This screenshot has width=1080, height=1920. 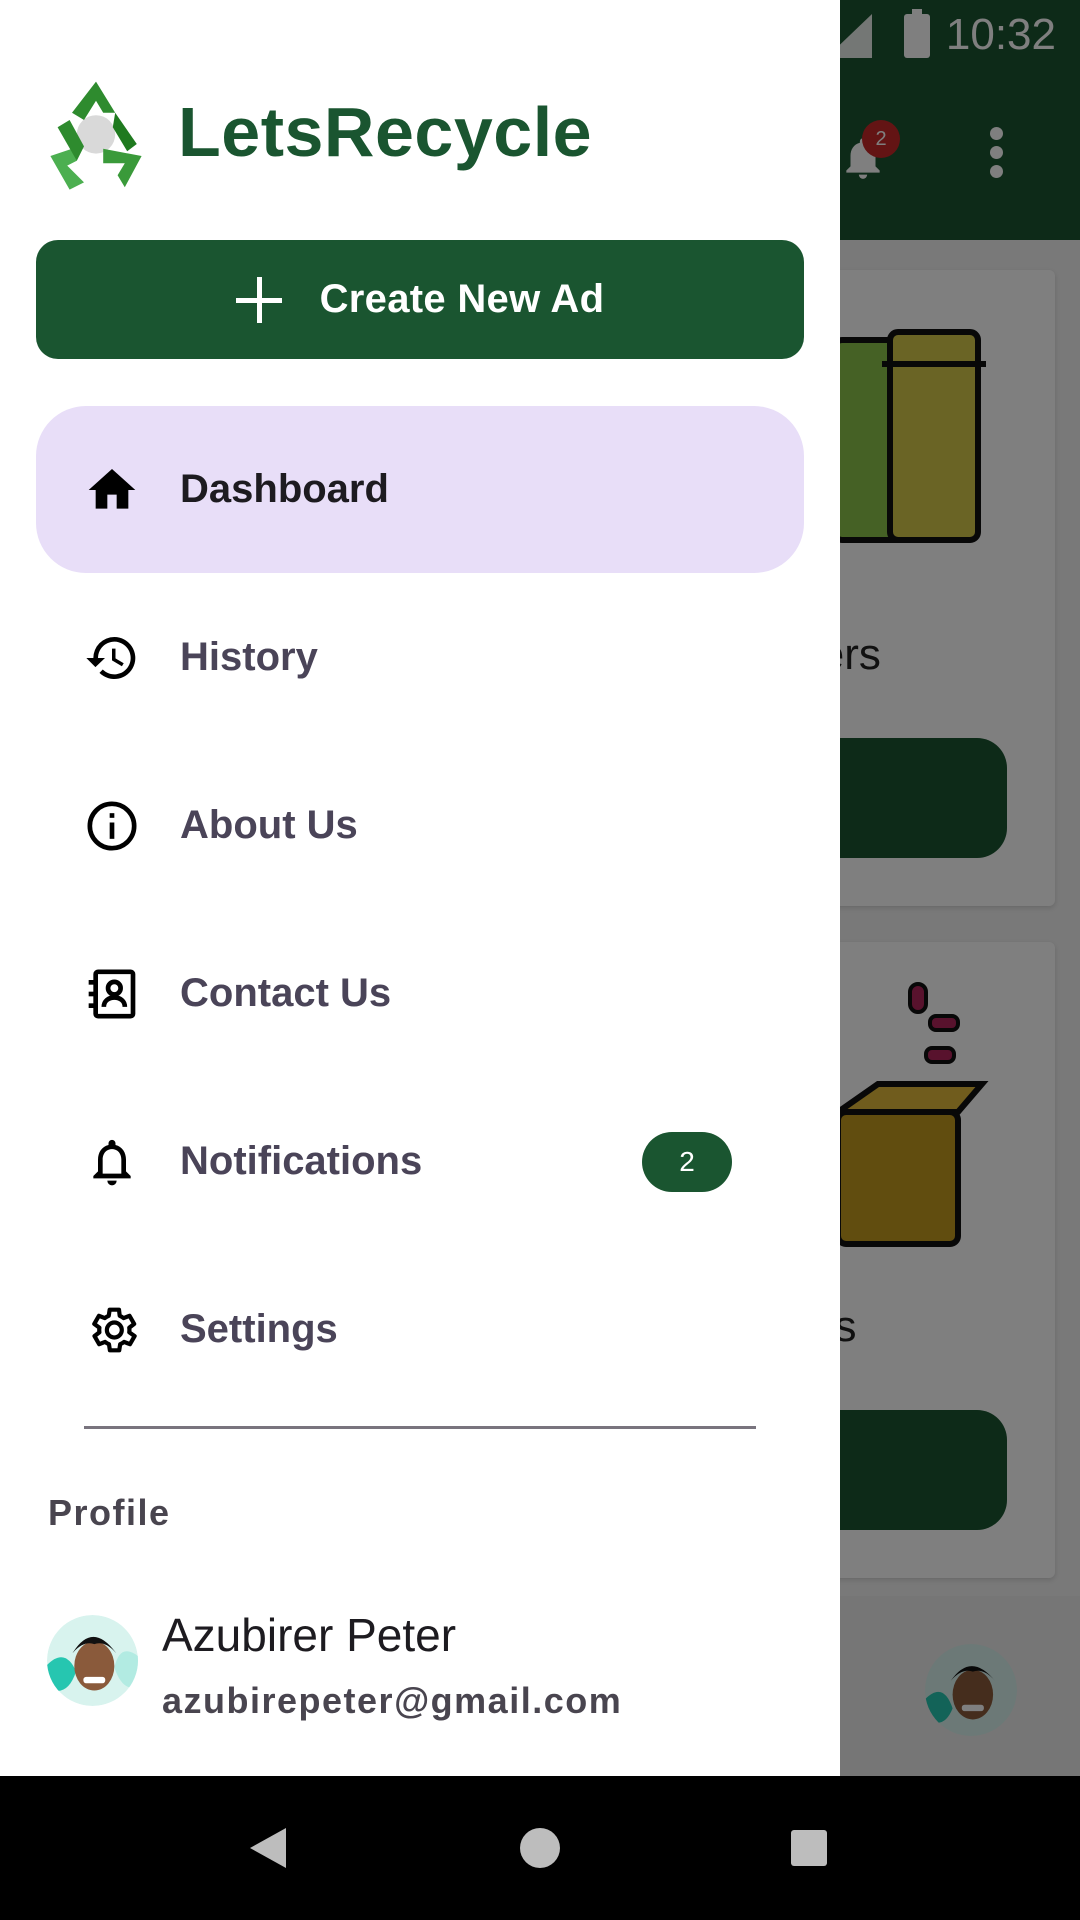 What do you see at coordinates (268, 1848) in the screenshot?
I see `back-icon` at bounding box center [268, 1848].